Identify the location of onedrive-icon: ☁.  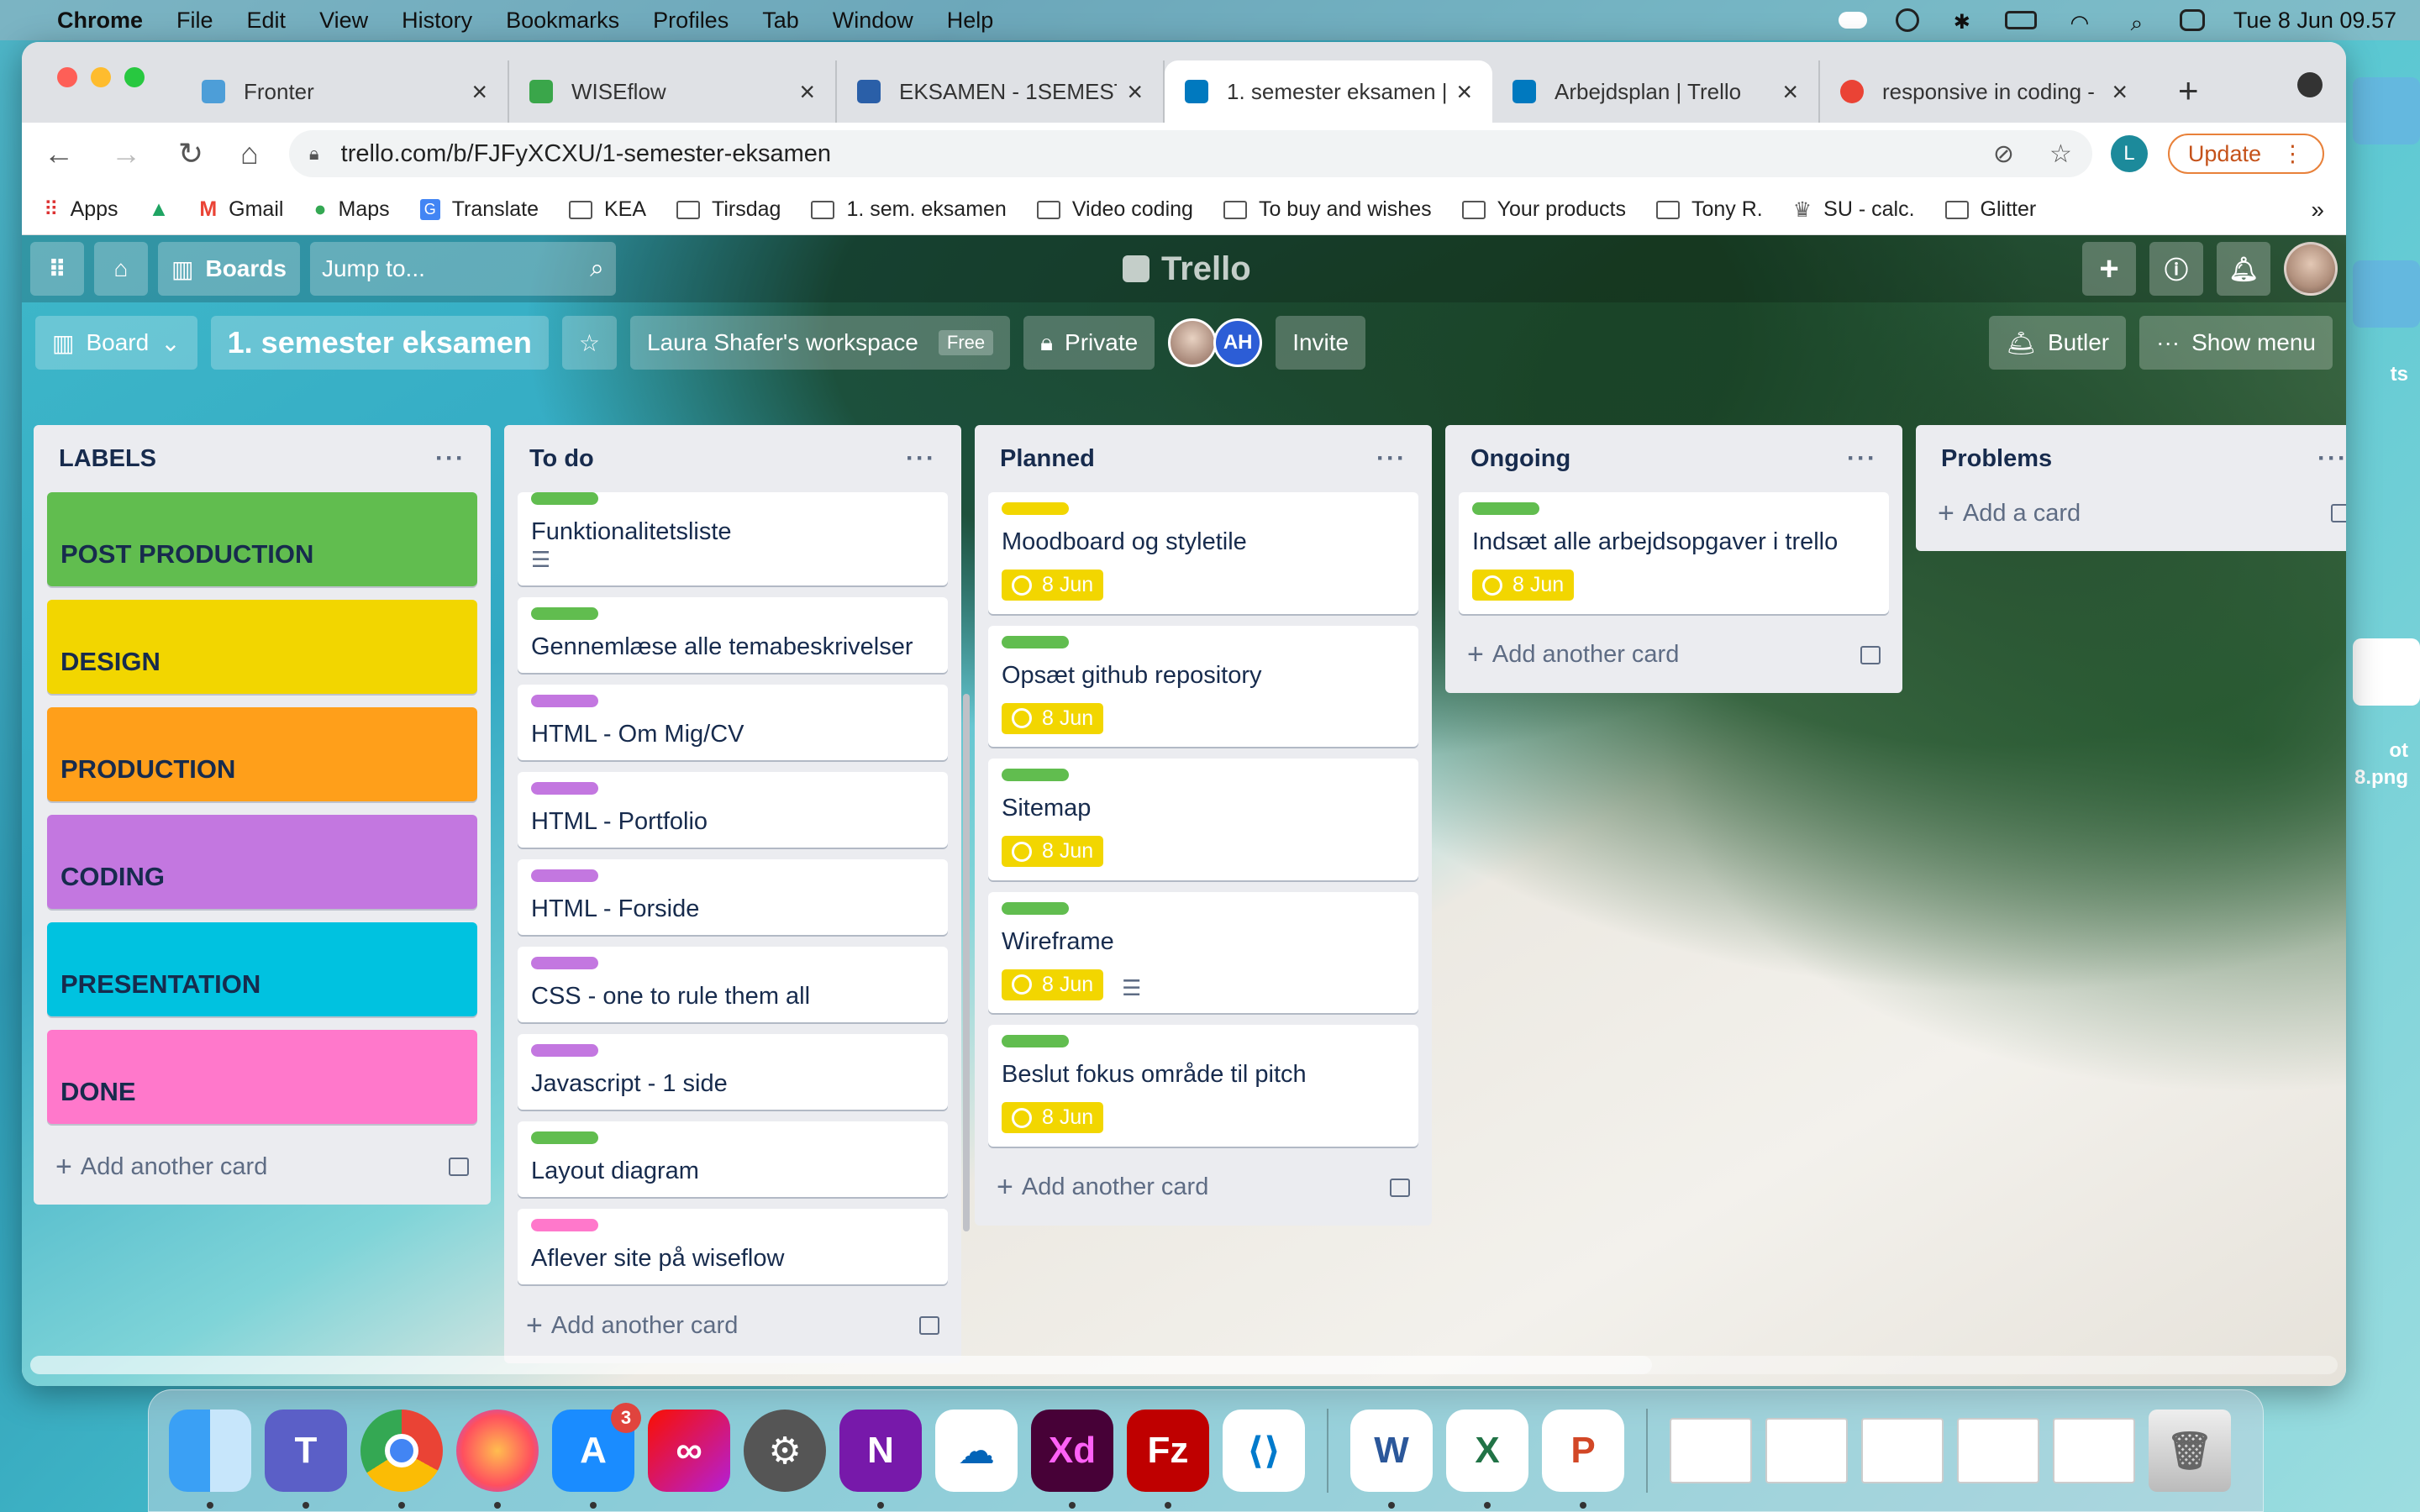
(976, 1451).